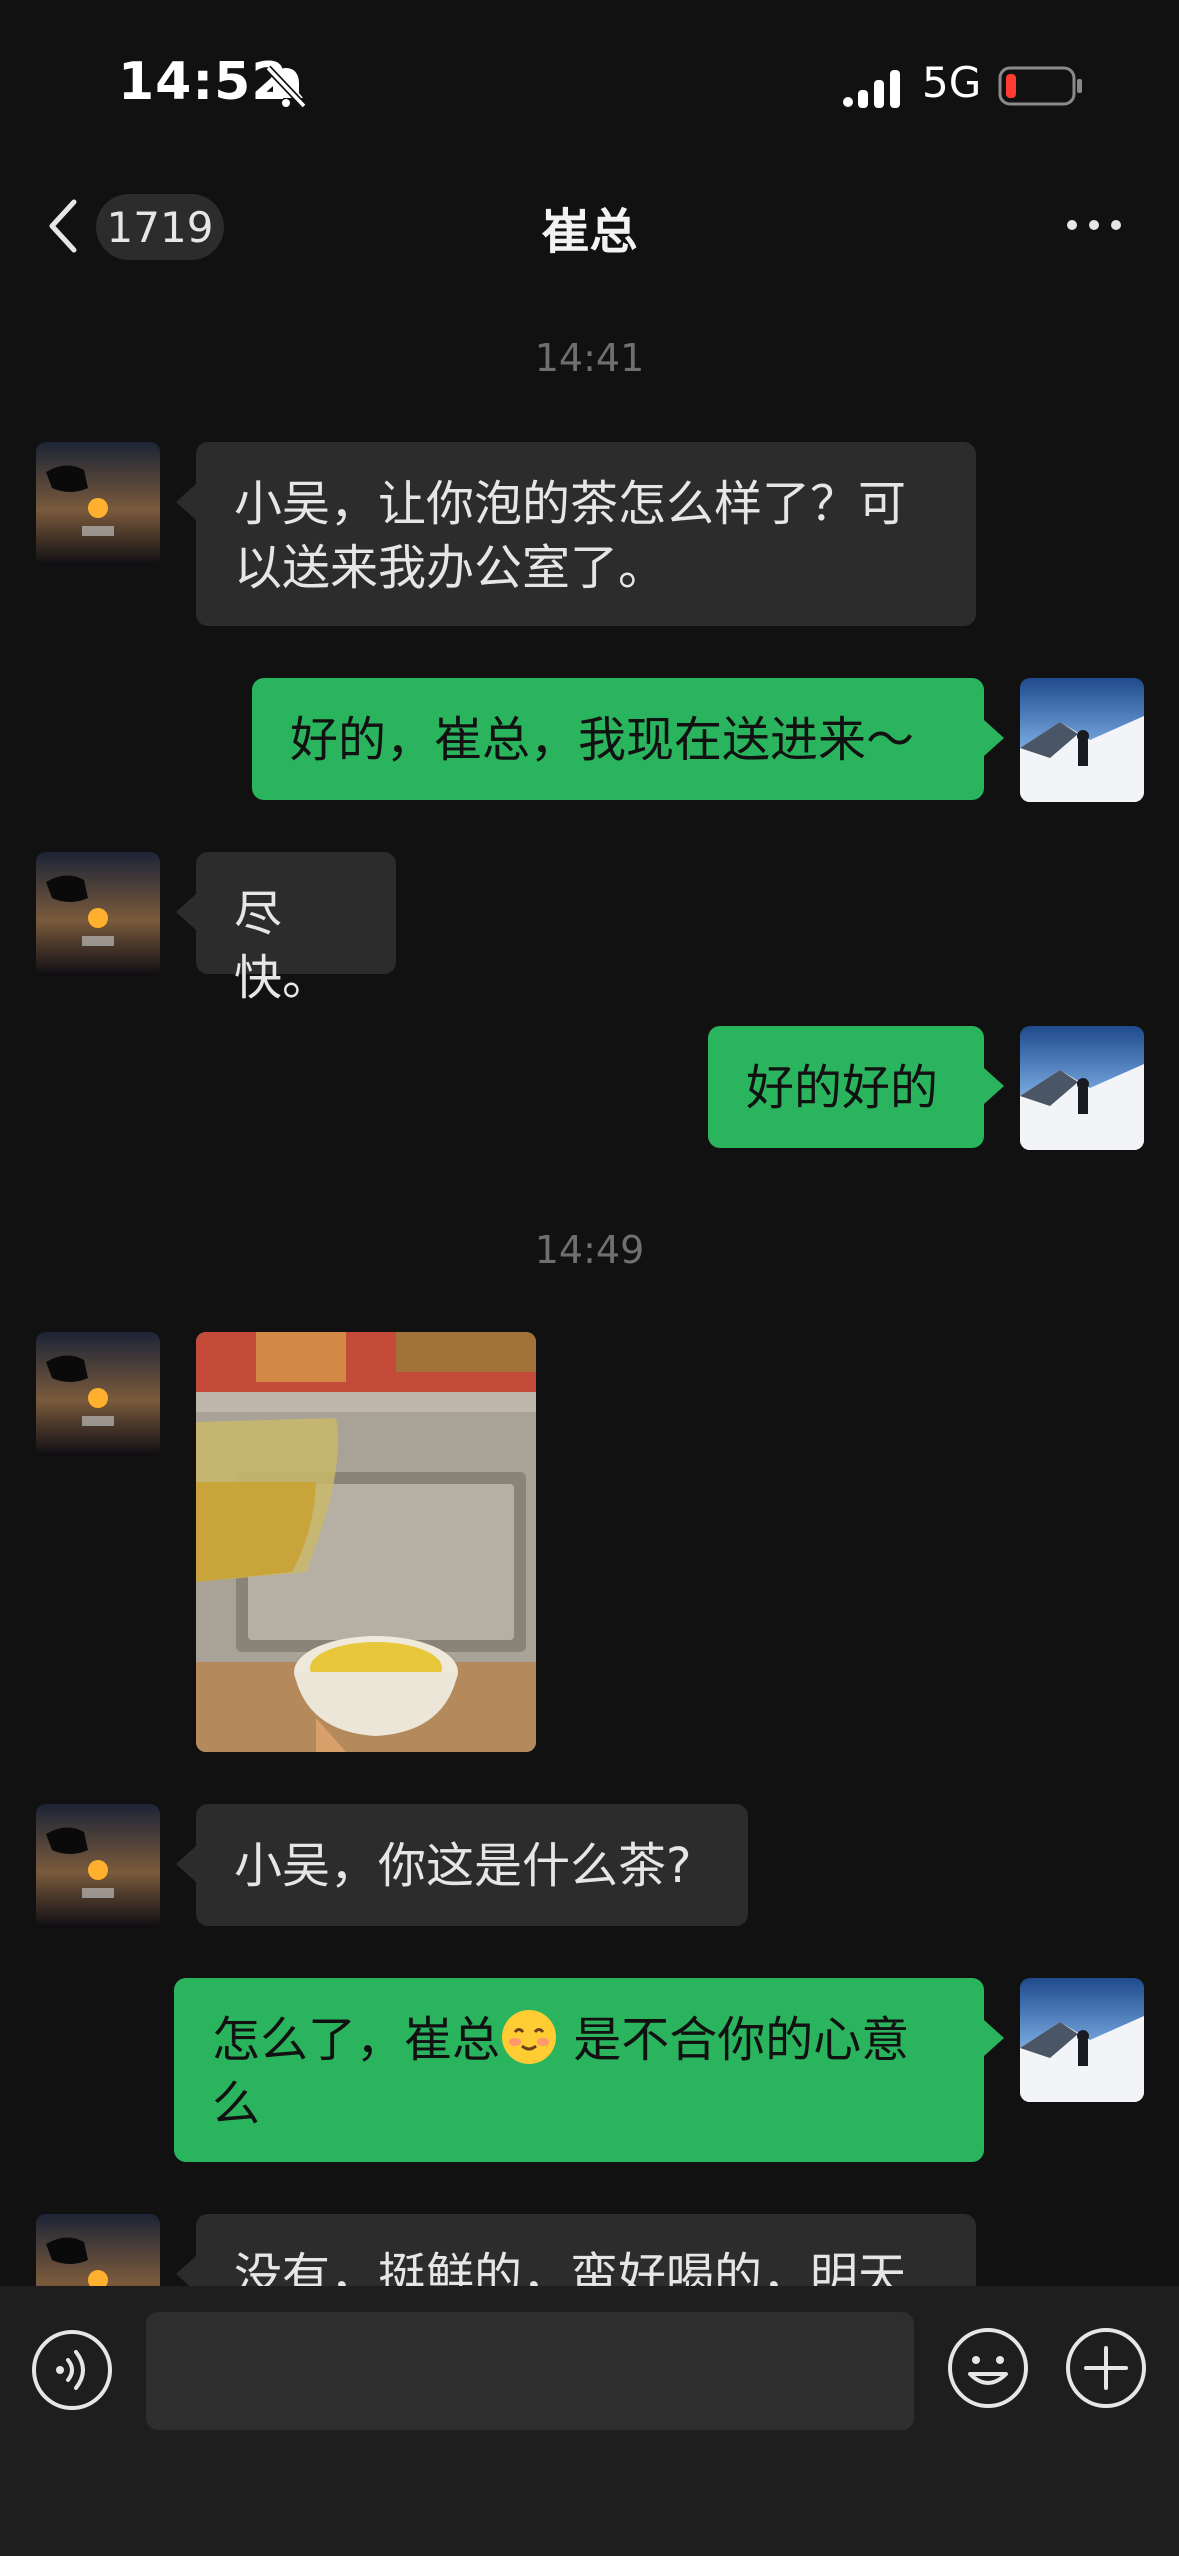 This screenshot has height=2556, width=1179. I want to click on message-bubble-incoming: 小吴，你这是什么茶?, so click(462, 1865).